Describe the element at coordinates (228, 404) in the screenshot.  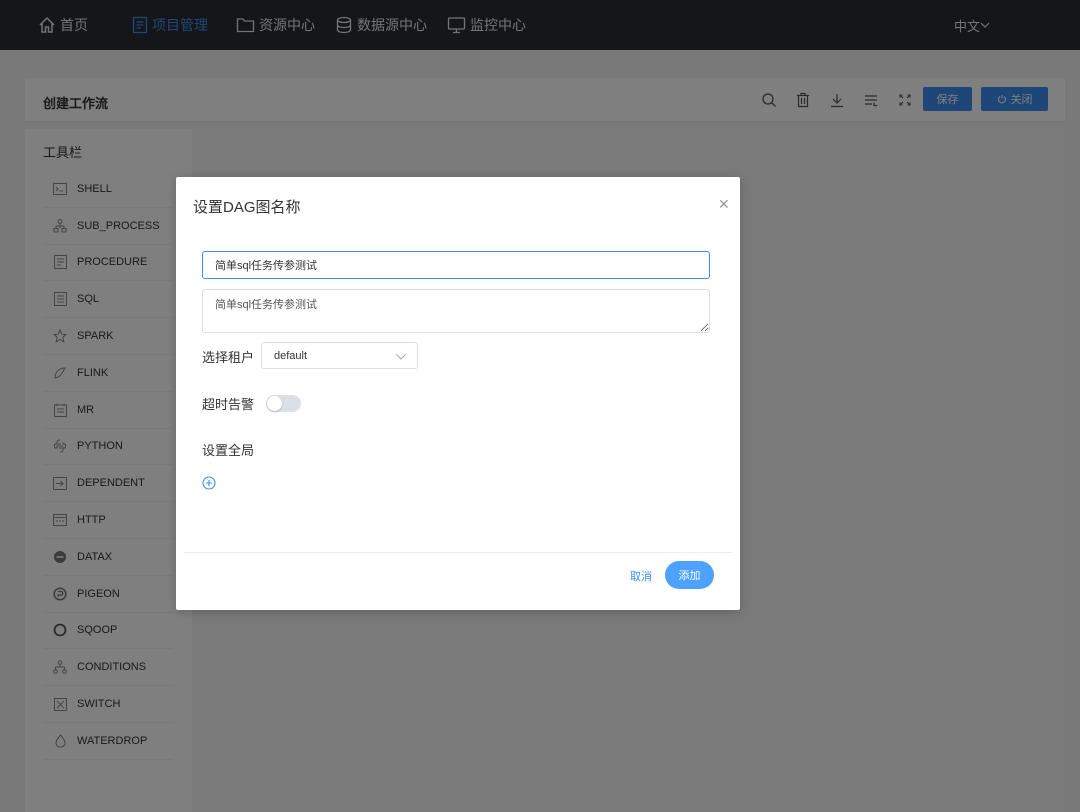
I see `timeout-label: 超时告警` at that location.